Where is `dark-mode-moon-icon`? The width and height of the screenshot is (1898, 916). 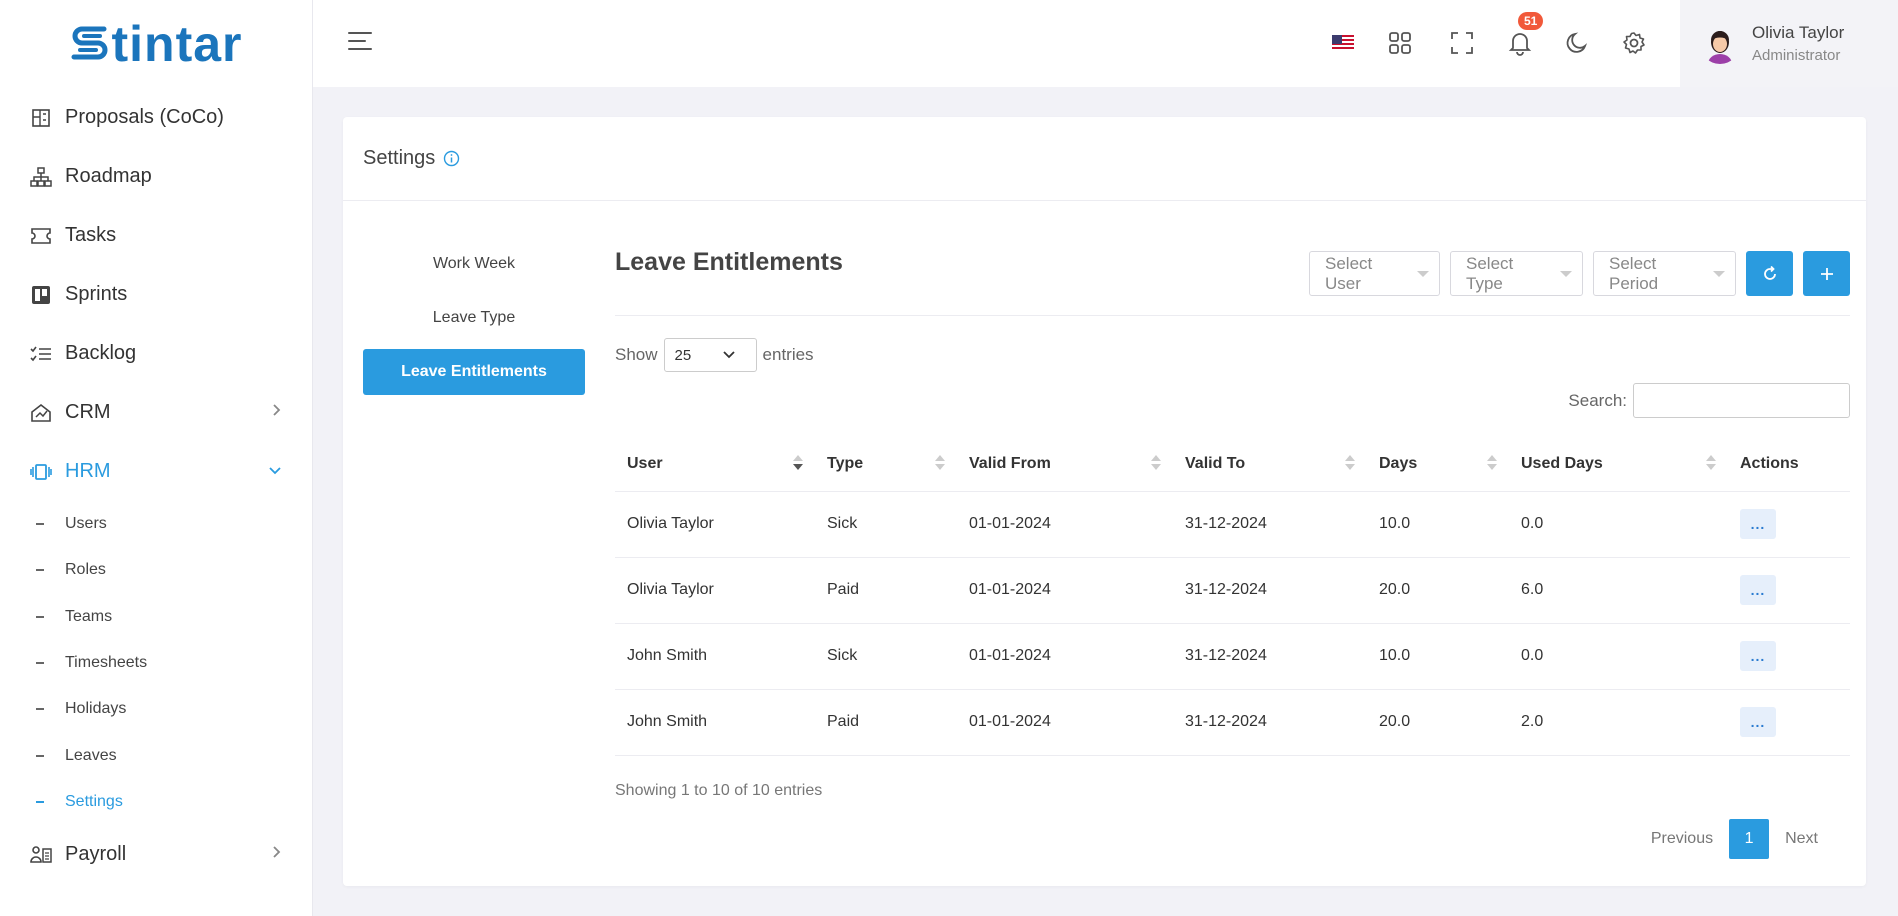 dark-mode-moon-icon is located at coordinates (1577, 43).